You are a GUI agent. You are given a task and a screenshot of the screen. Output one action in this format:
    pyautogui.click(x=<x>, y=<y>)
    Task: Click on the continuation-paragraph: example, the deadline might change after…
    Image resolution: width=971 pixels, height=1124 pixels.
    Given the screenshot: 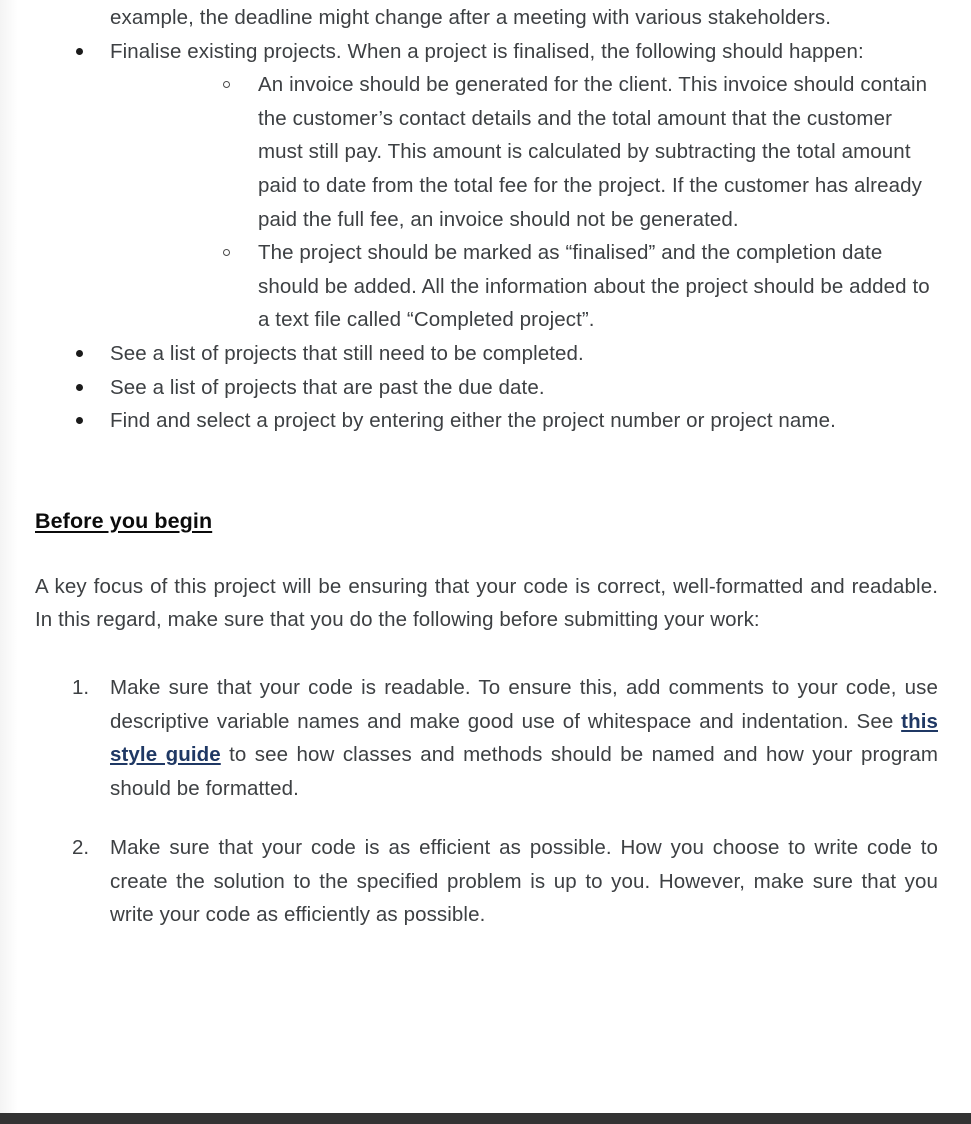 What is the action you would take?
    pyautogui.click(x=471, y=17)
    